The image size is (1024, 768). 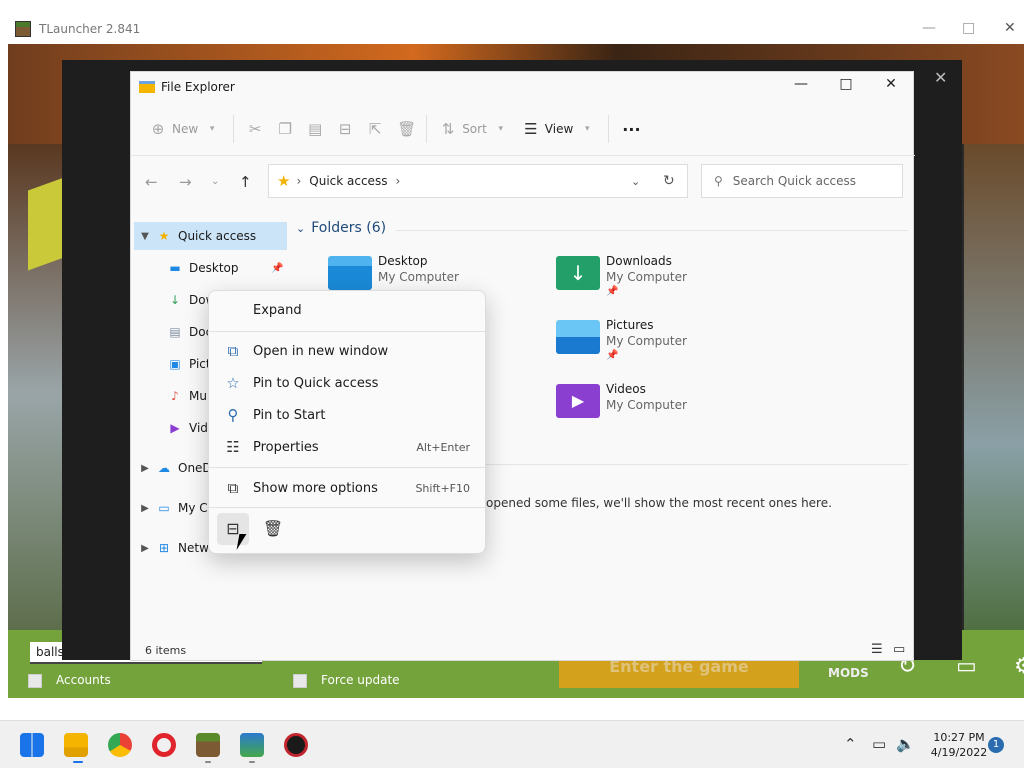 I want to click on nav-item-quick-access: ▼ ★ Quick access, so click(x=210, y=236).